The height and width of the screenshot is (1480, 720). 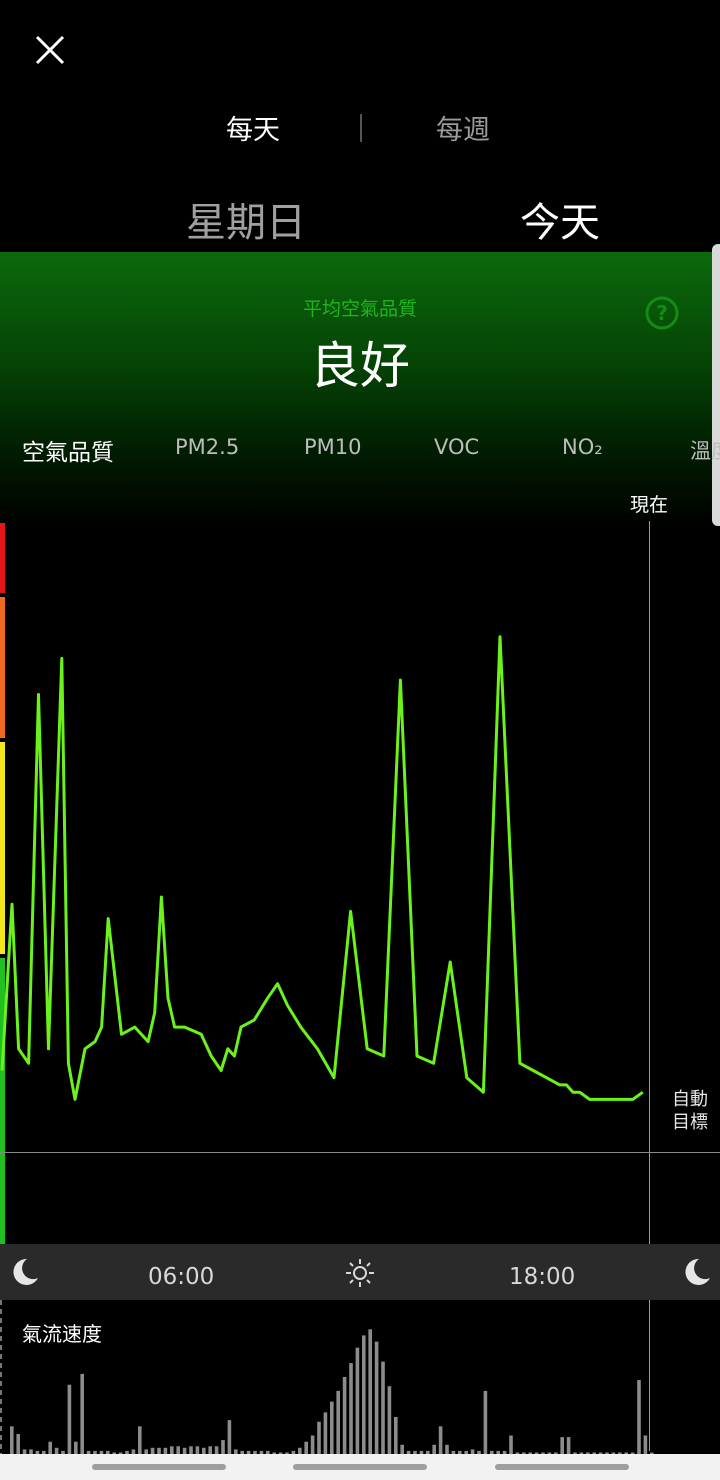 I want to click on help-icon: ?, so click(x=662, y=313).